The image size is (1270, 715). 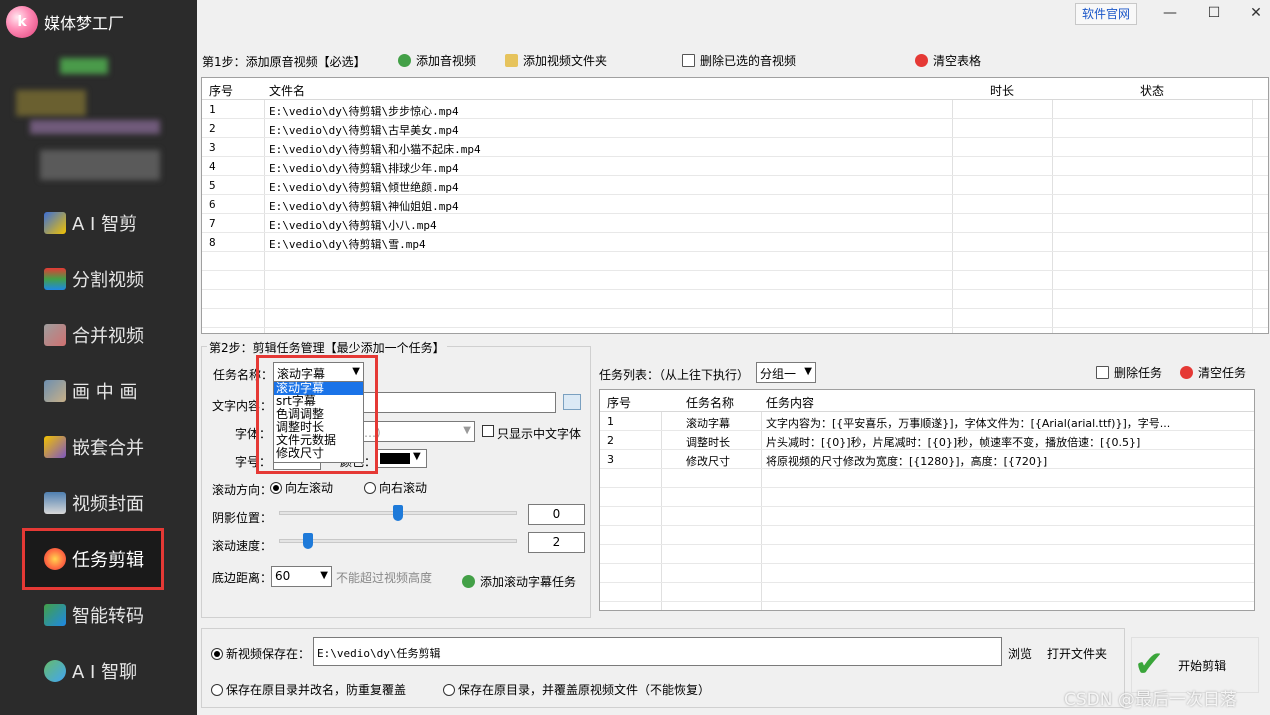 I want to click on table-row: 3 修改尺寸 将原视频的尺寸修改为宽度：[{1280}]，高度：[{720}], so click(x=927, y=459).